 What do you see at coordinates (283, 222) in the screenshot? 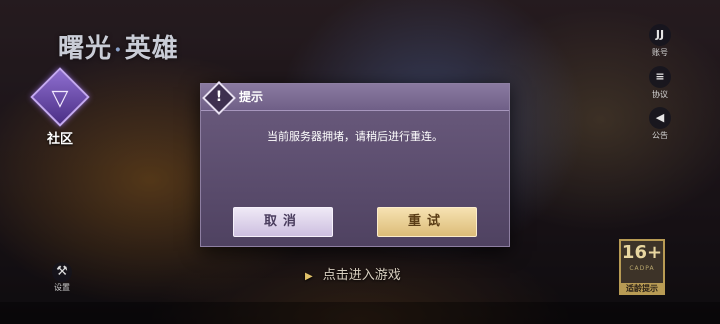
I see `cancel-button: 取消` at bounding box center [283, 222].